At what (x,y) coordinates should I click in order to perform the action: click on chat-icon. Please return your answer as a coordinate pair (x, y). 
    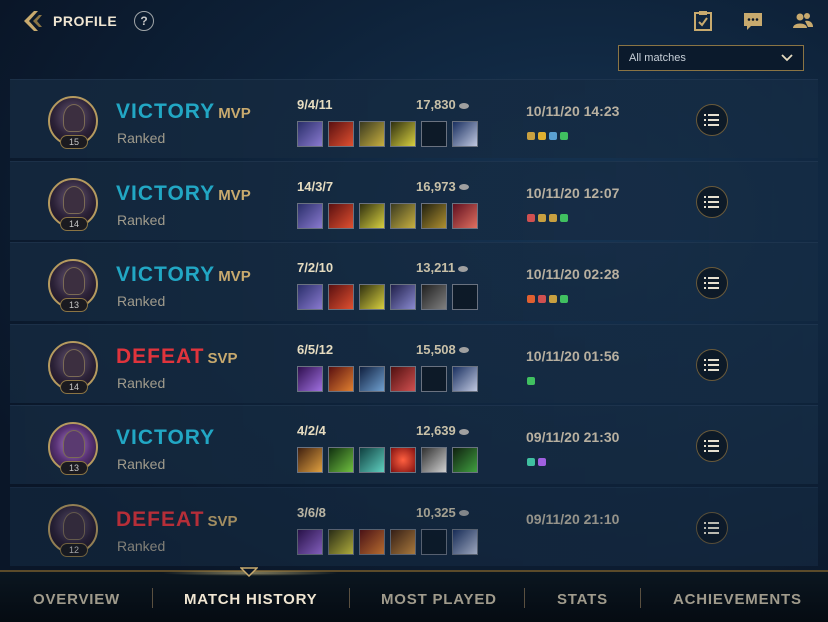
    Looking at the image, I should click on (753, 21).